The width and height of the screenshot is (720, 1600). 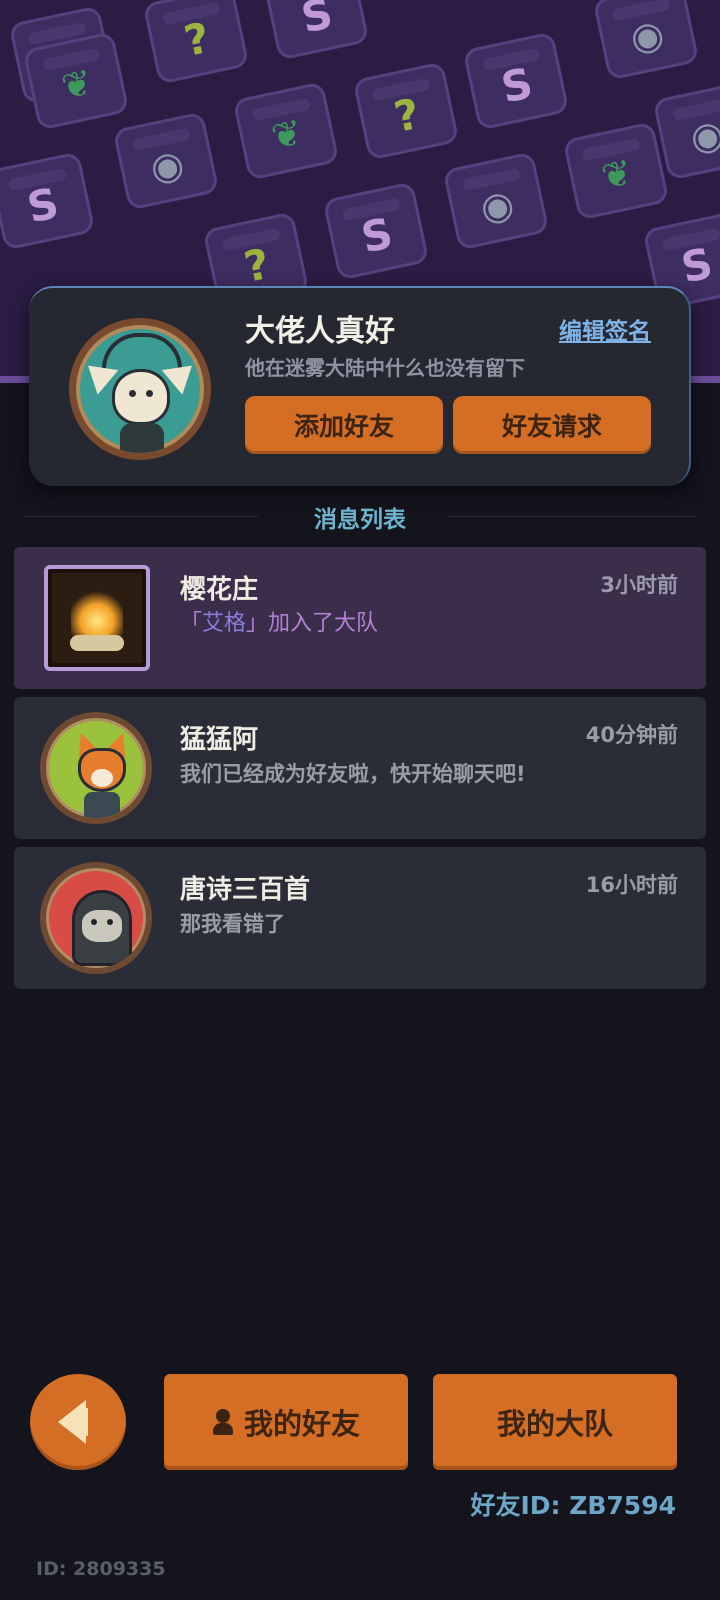 What do you see at coordinates (301, 1424) in the screenshot?
I see `my-friends-label: 我的好友` at bounding box center [301, 1424].